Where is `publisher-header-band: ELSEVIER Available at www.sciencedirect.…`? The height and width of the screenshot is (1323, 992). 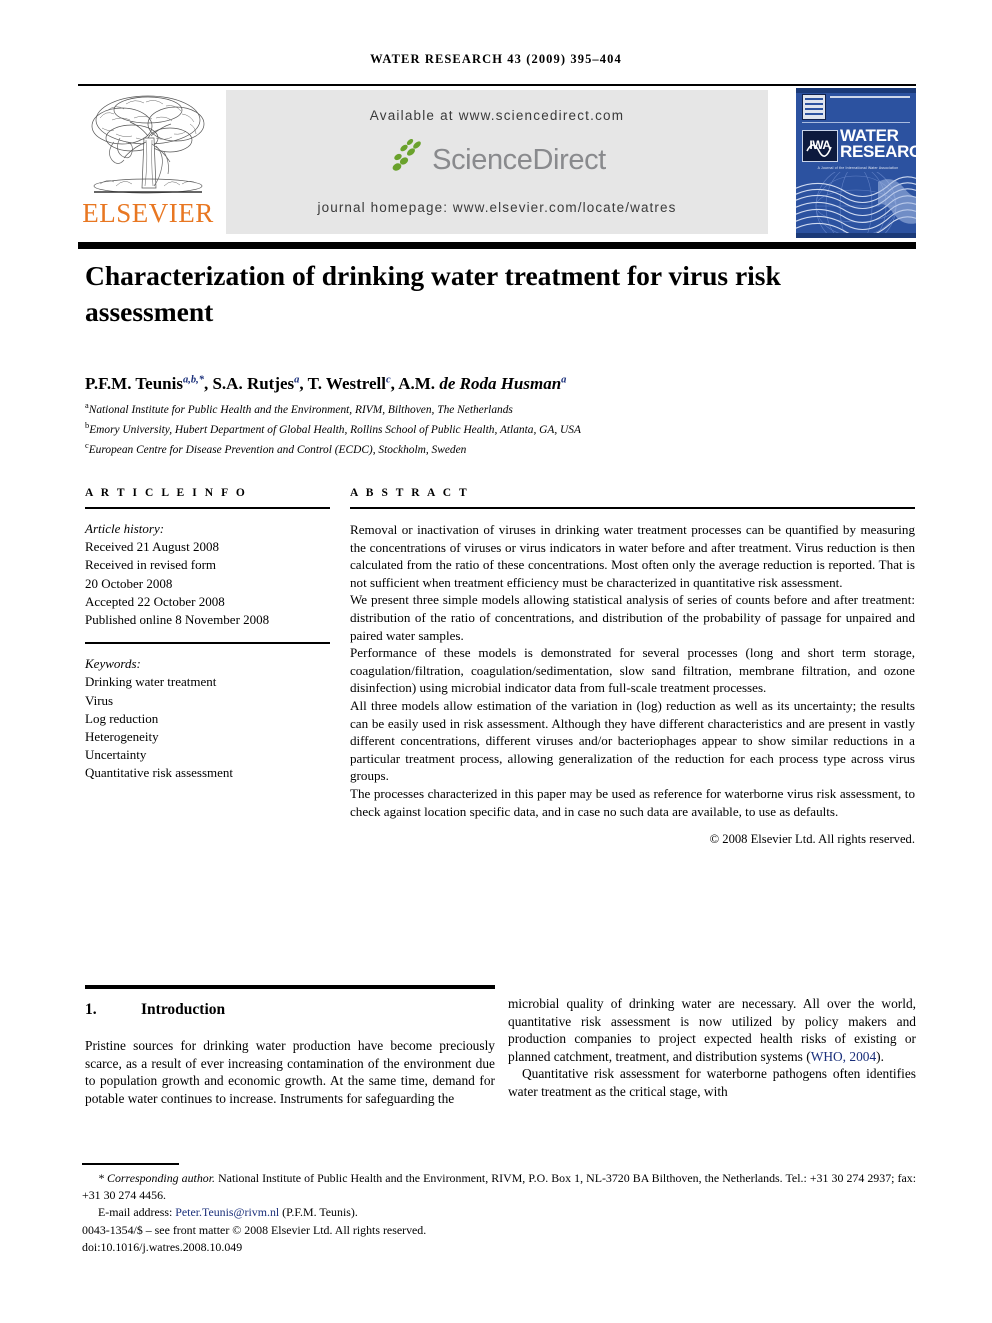
publisher-header-band: ELSEVIER Available at www.sciencedirect.… is located at coordinates (497, 163).